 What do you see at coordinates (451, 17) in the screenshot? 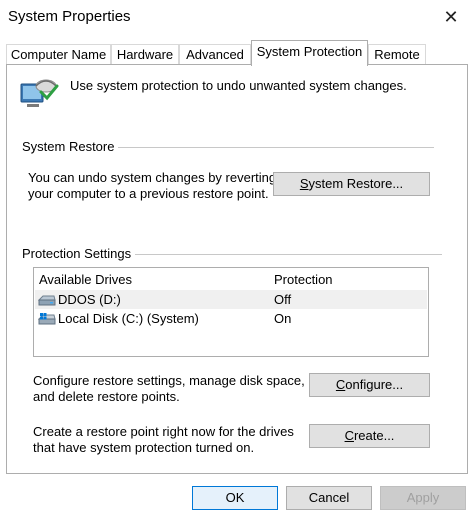
I see `close-button: ✕` at bounding box center [451, 17].